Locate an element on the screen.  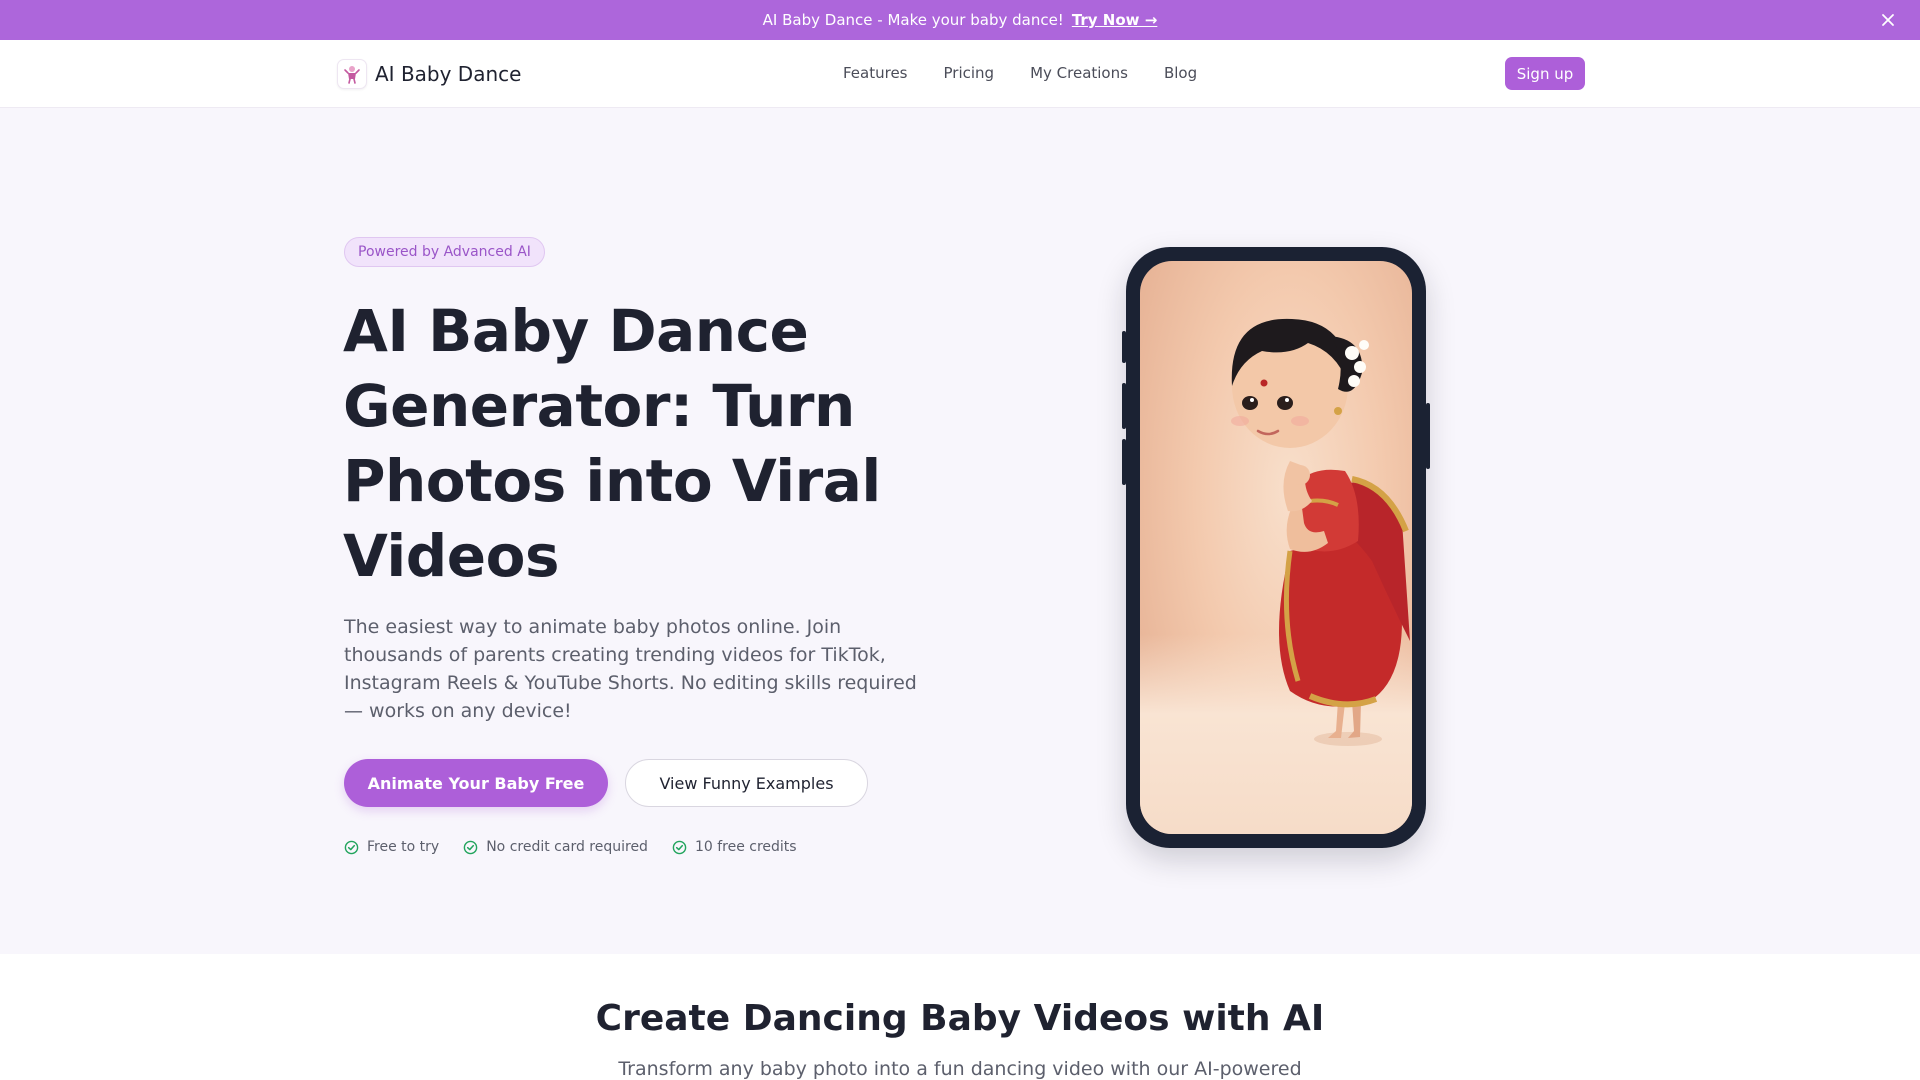
nav-blog: Blog is located at coordinates (1180, 73).